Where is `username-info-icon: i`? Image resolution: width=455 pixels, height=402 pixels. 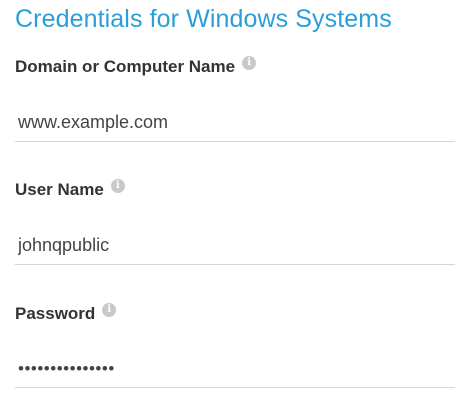
username-info-icon: i is located at coordinates (117, 186).